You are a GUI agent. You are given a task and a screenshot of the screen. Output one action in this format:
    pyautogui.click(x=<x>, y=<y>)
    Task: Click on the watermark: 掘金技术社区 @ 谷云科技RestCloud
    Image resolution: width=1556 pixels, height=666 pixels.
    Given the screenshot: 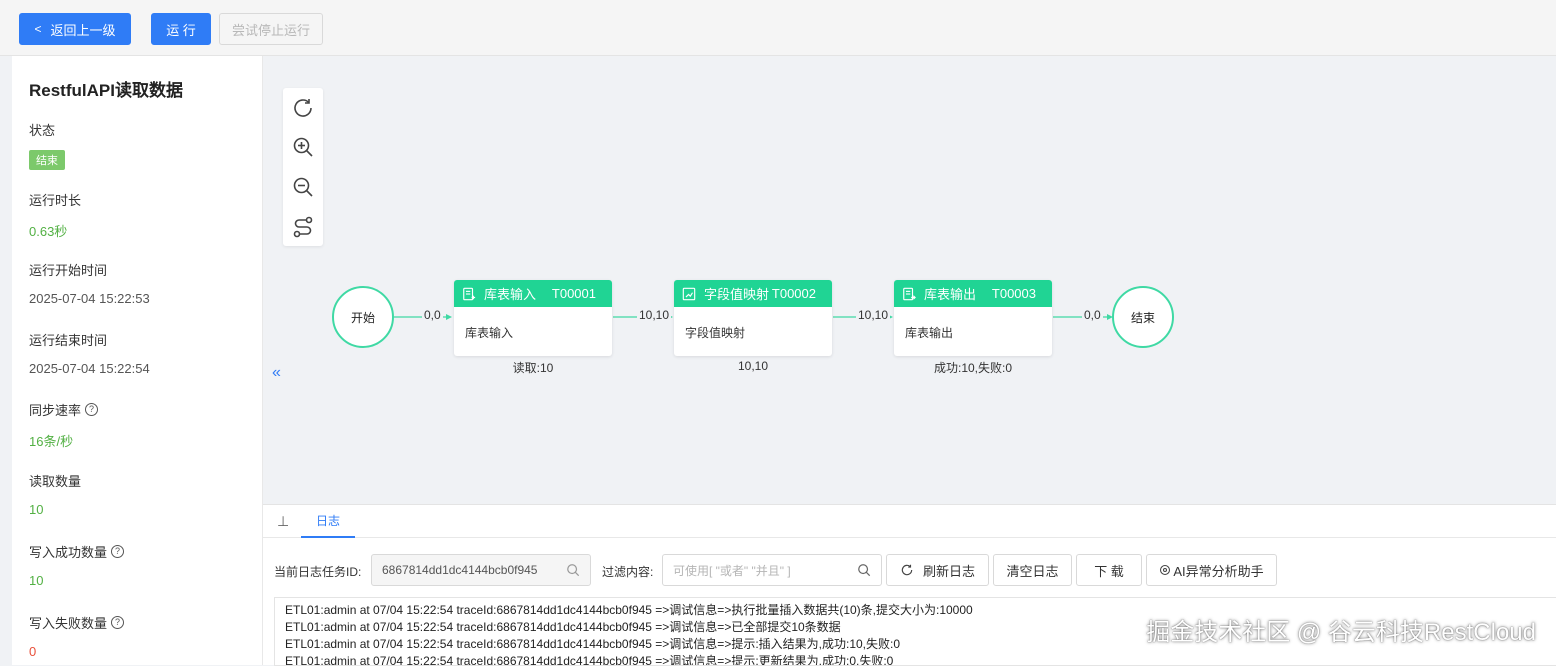 What is the action you would take?
    pyautogui.click(x=1341, y=632)
    